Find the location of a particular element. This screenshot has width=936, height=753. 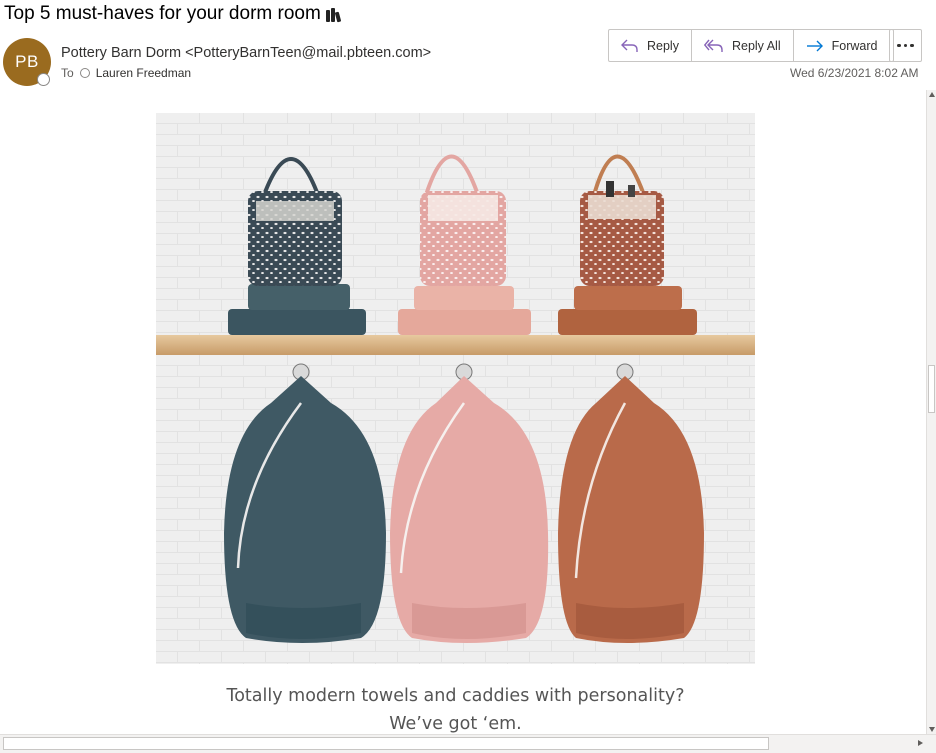

subject-text: Top 5 must-haves for your dorm room is located at coordinates (162, 13).